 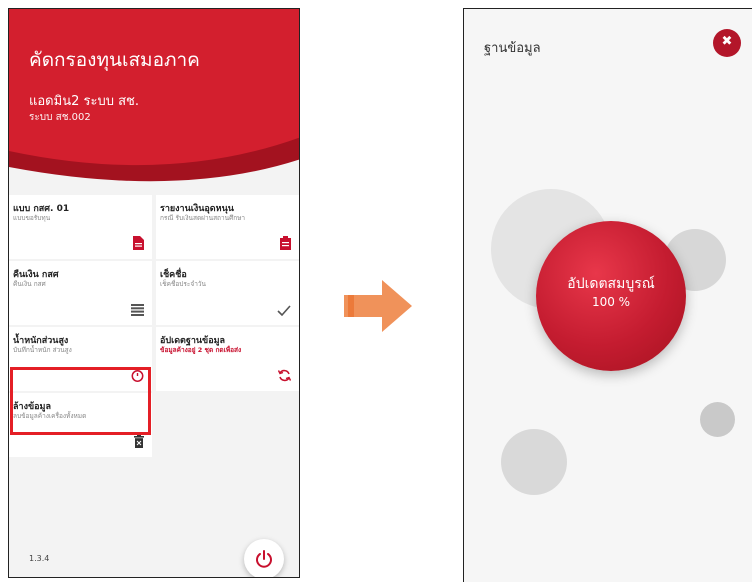 I want to click on close-icon: ✖, so click(x=727, y=41).